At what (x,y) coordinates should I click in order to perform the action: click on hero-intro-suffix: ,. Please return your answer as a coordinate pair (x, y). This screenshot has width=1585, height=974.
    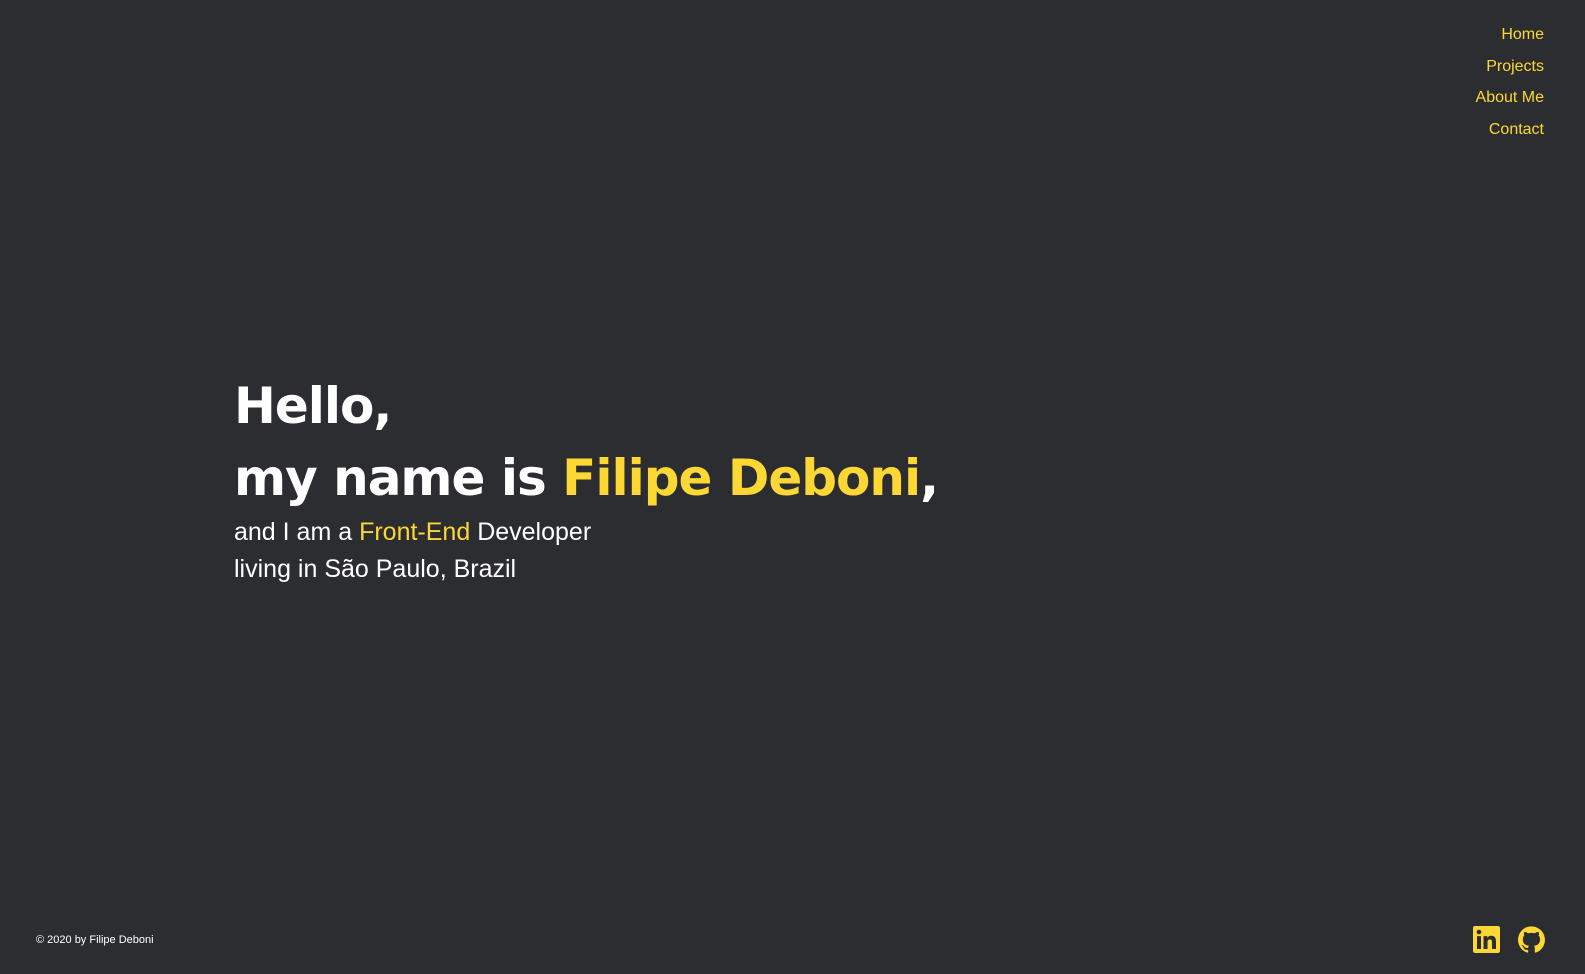
    Looking at the image, I should click on (929, 478).